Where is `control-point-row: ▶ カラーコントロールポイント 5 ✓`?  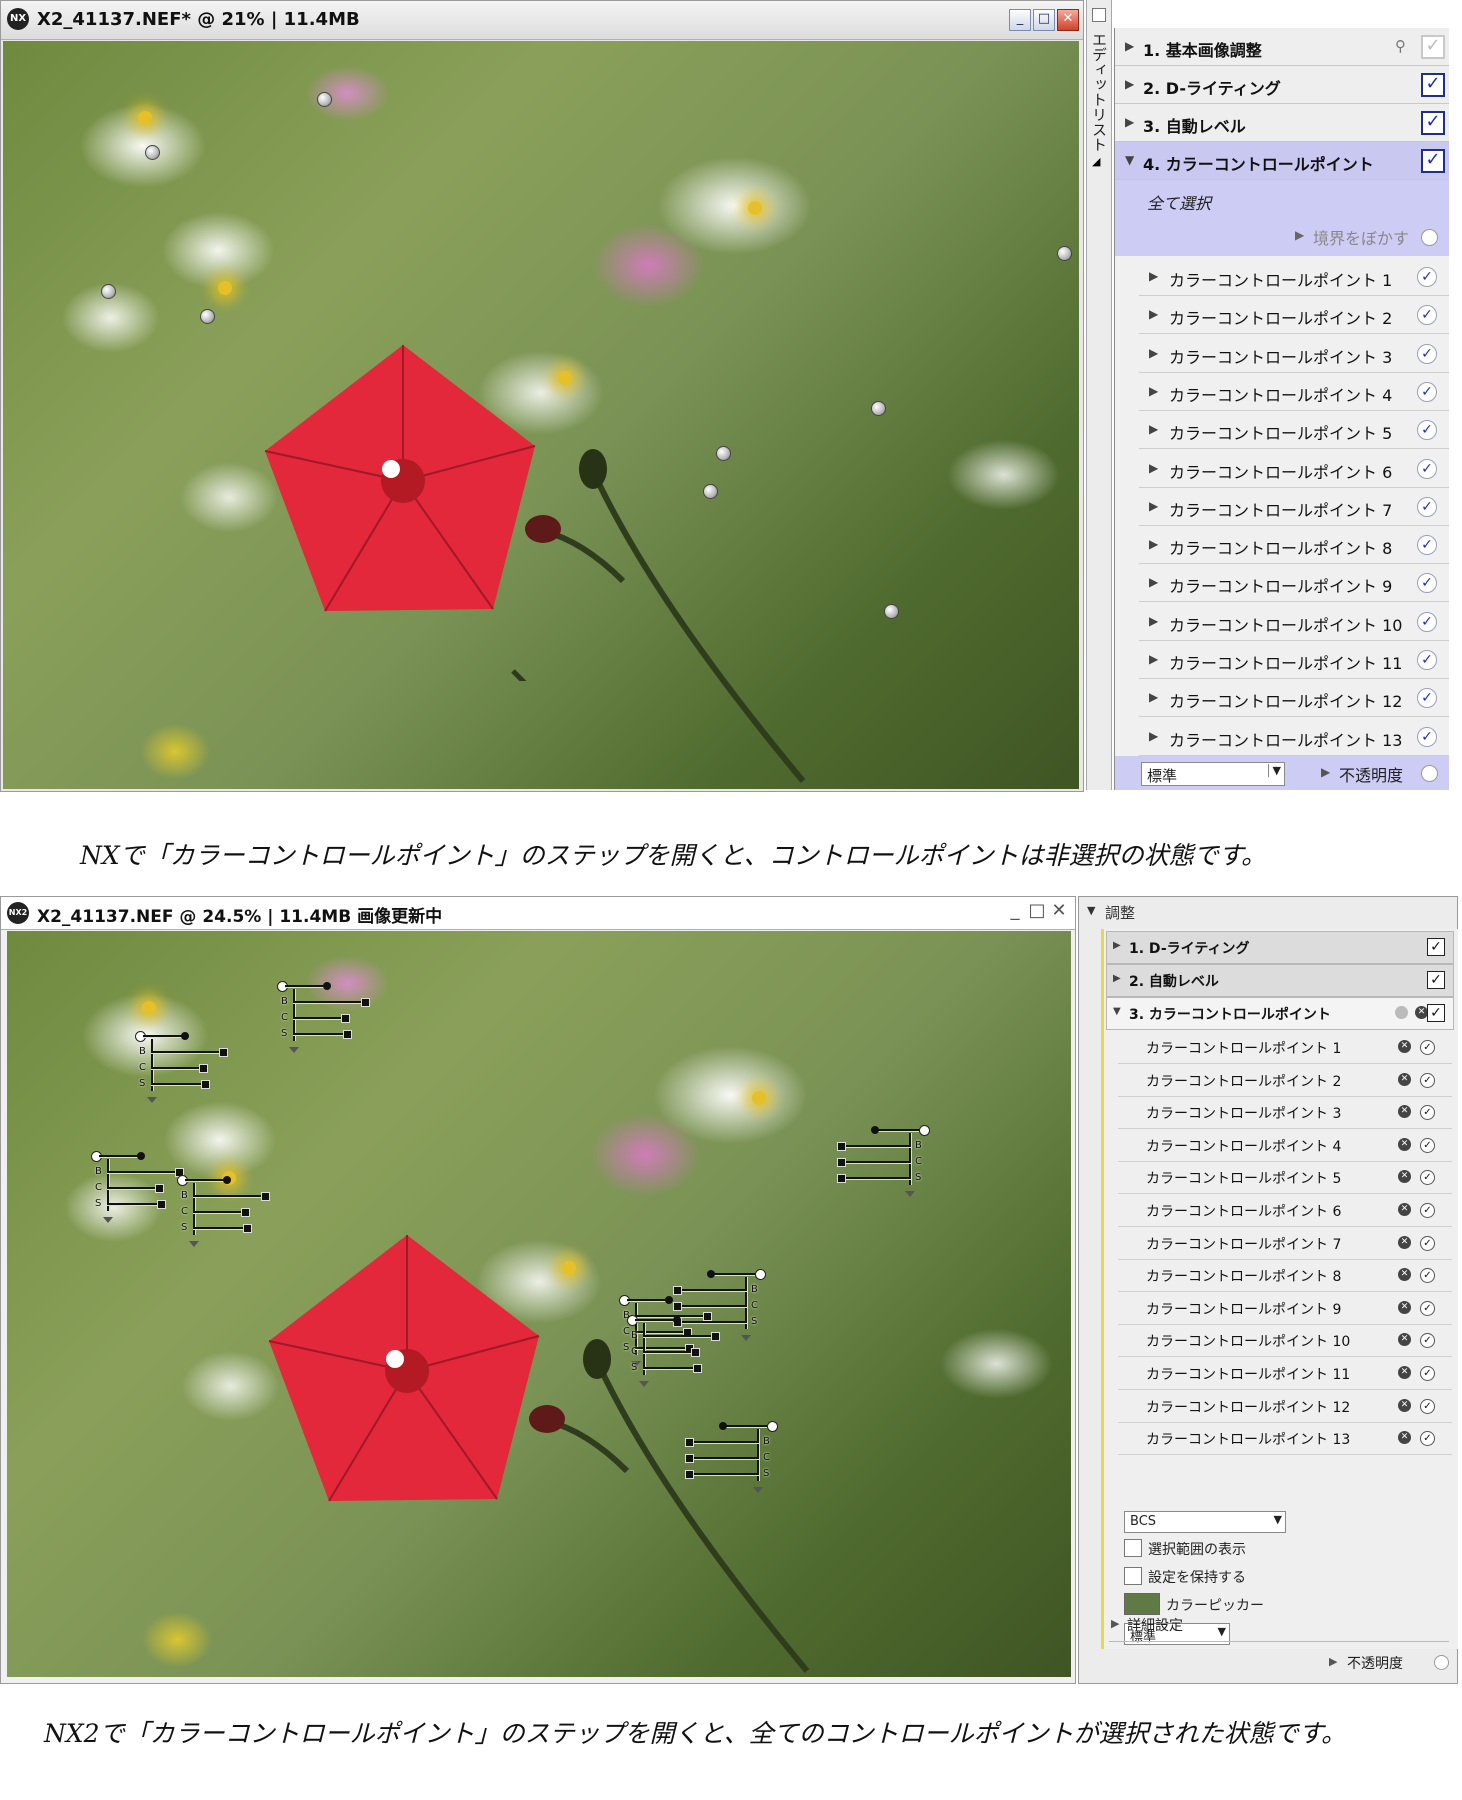 control-point-row: ▶ カラーコントロールポイント 5 ✓ is located at coordinates (1294, 430).